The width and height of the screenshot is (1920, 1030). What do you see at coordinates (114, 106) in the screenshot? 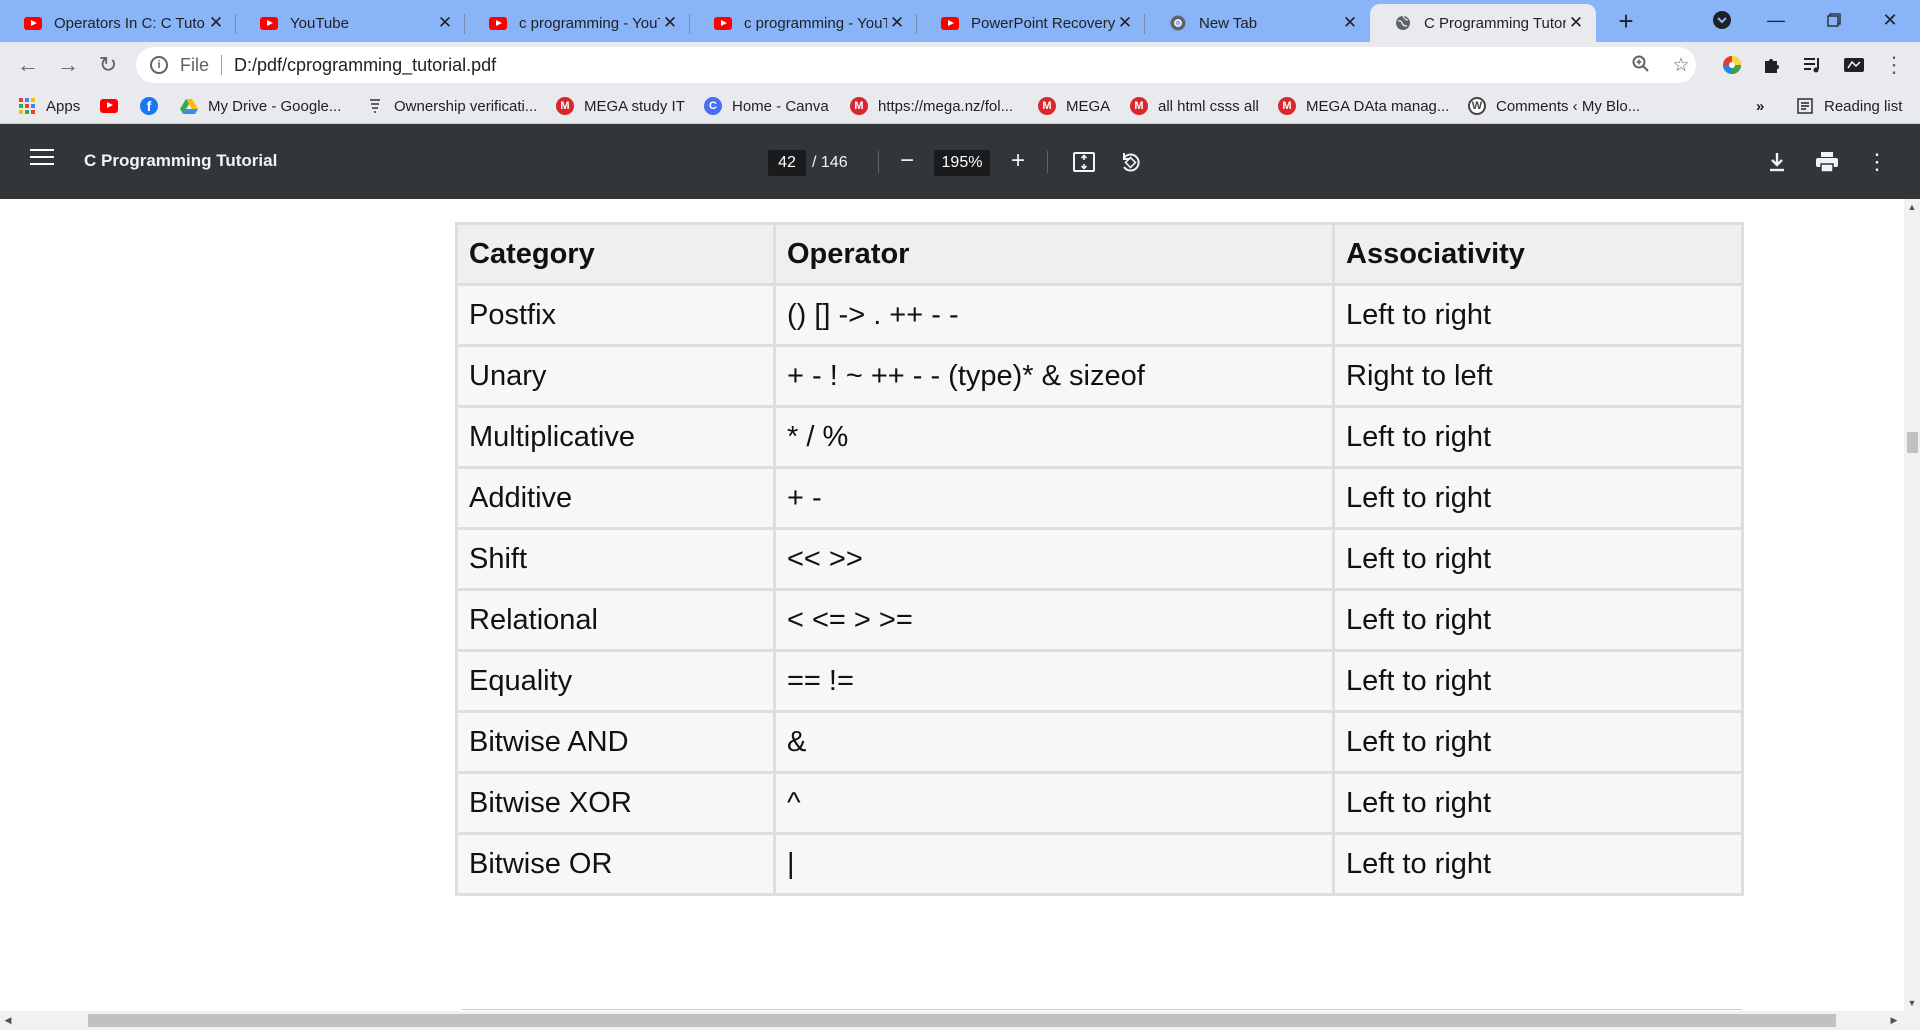
I see `bookmark-item` at bounding box center [114, 106].